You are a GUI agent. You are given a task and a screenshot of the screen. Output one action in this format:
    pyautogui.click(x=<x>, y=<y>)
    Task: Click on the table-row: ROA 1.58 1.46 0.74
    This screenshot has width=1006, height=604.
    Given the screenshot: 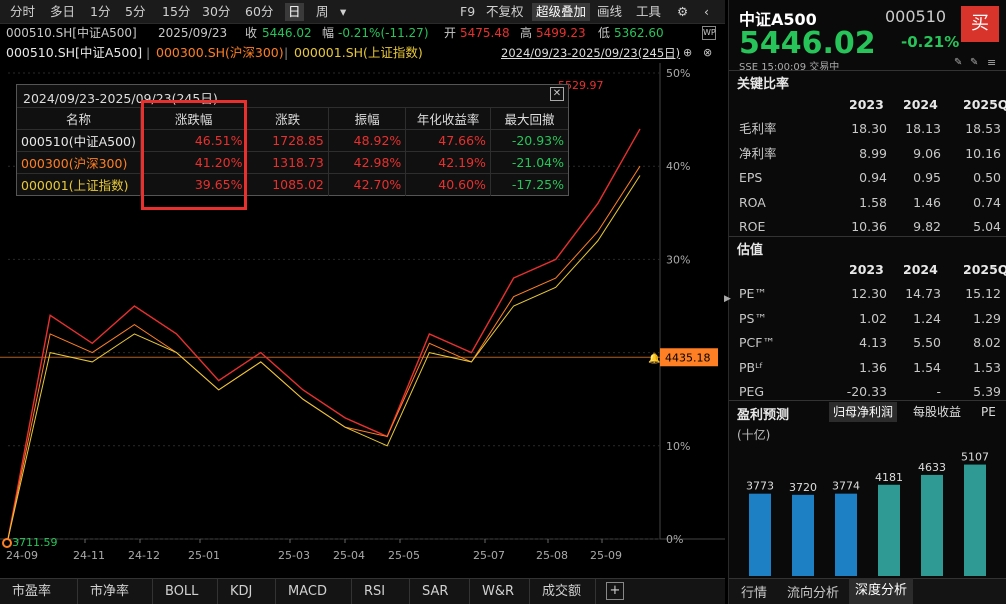 What is the action you would take?
    pyautogui.click(x=870, y=202)
    